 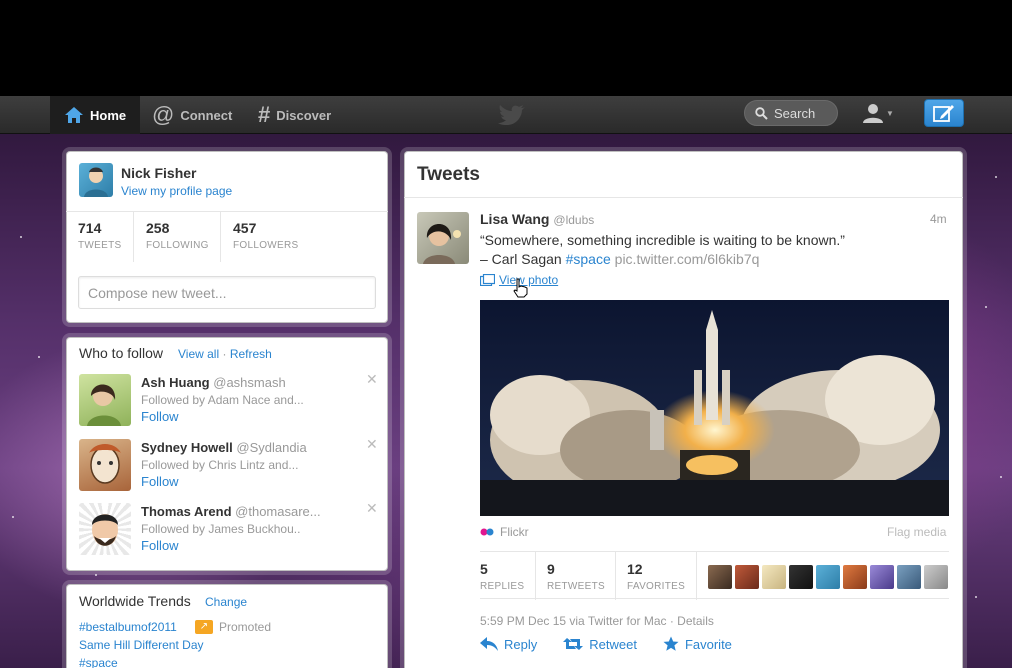 I want to click on user-menu: ▼, so click(x=882, y=113).